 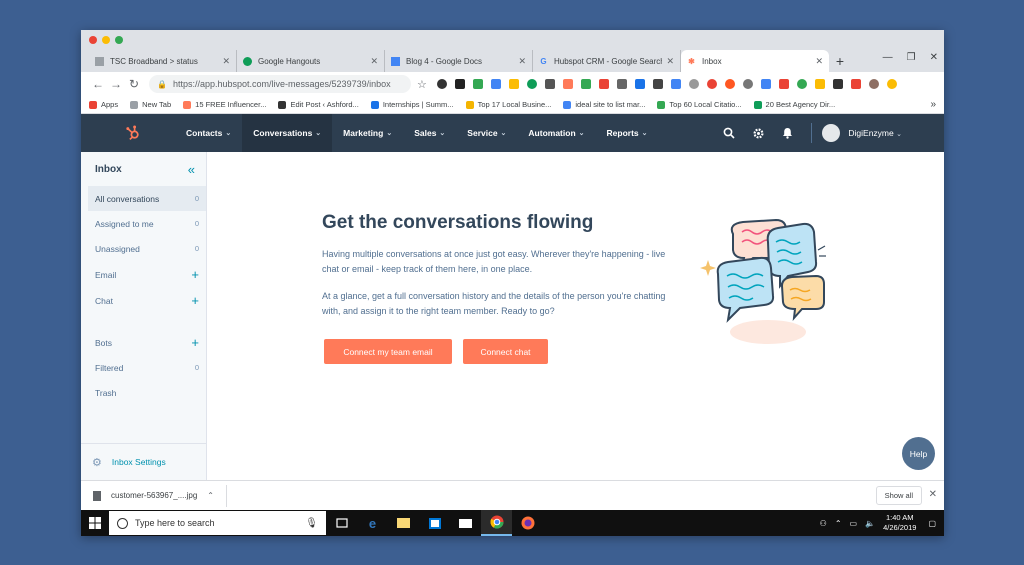 I want to click on microphone-icon: 🎙, so click(x=311, y=523).